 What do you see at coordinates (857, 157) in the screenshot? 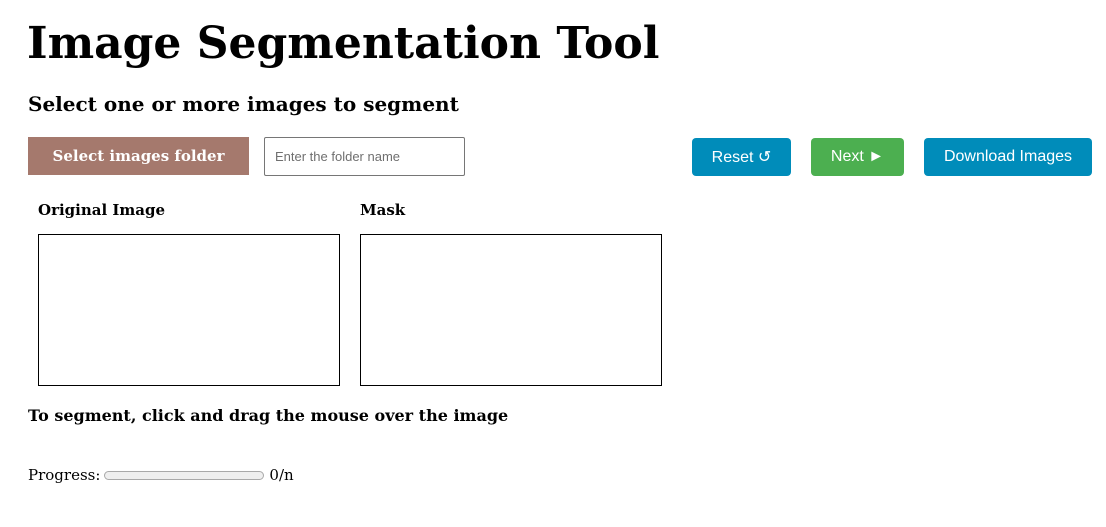
I see `next-button: Next ►` at bounding box center [857, 157].